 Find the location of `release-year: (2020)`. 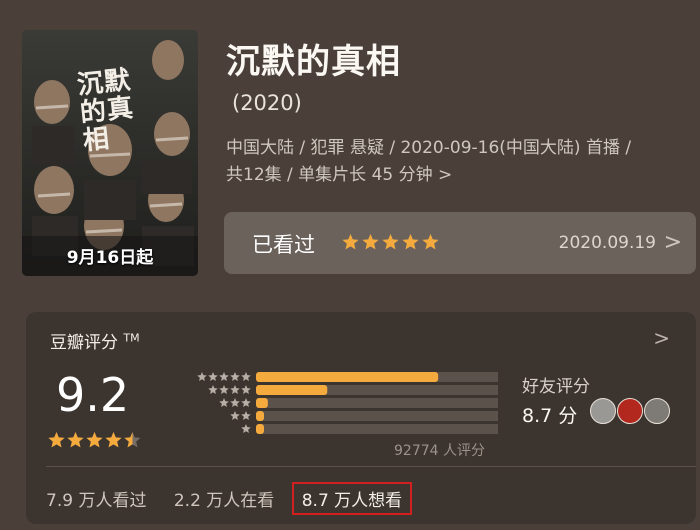

release-year: (2020) is located at coordinates (267, 103).